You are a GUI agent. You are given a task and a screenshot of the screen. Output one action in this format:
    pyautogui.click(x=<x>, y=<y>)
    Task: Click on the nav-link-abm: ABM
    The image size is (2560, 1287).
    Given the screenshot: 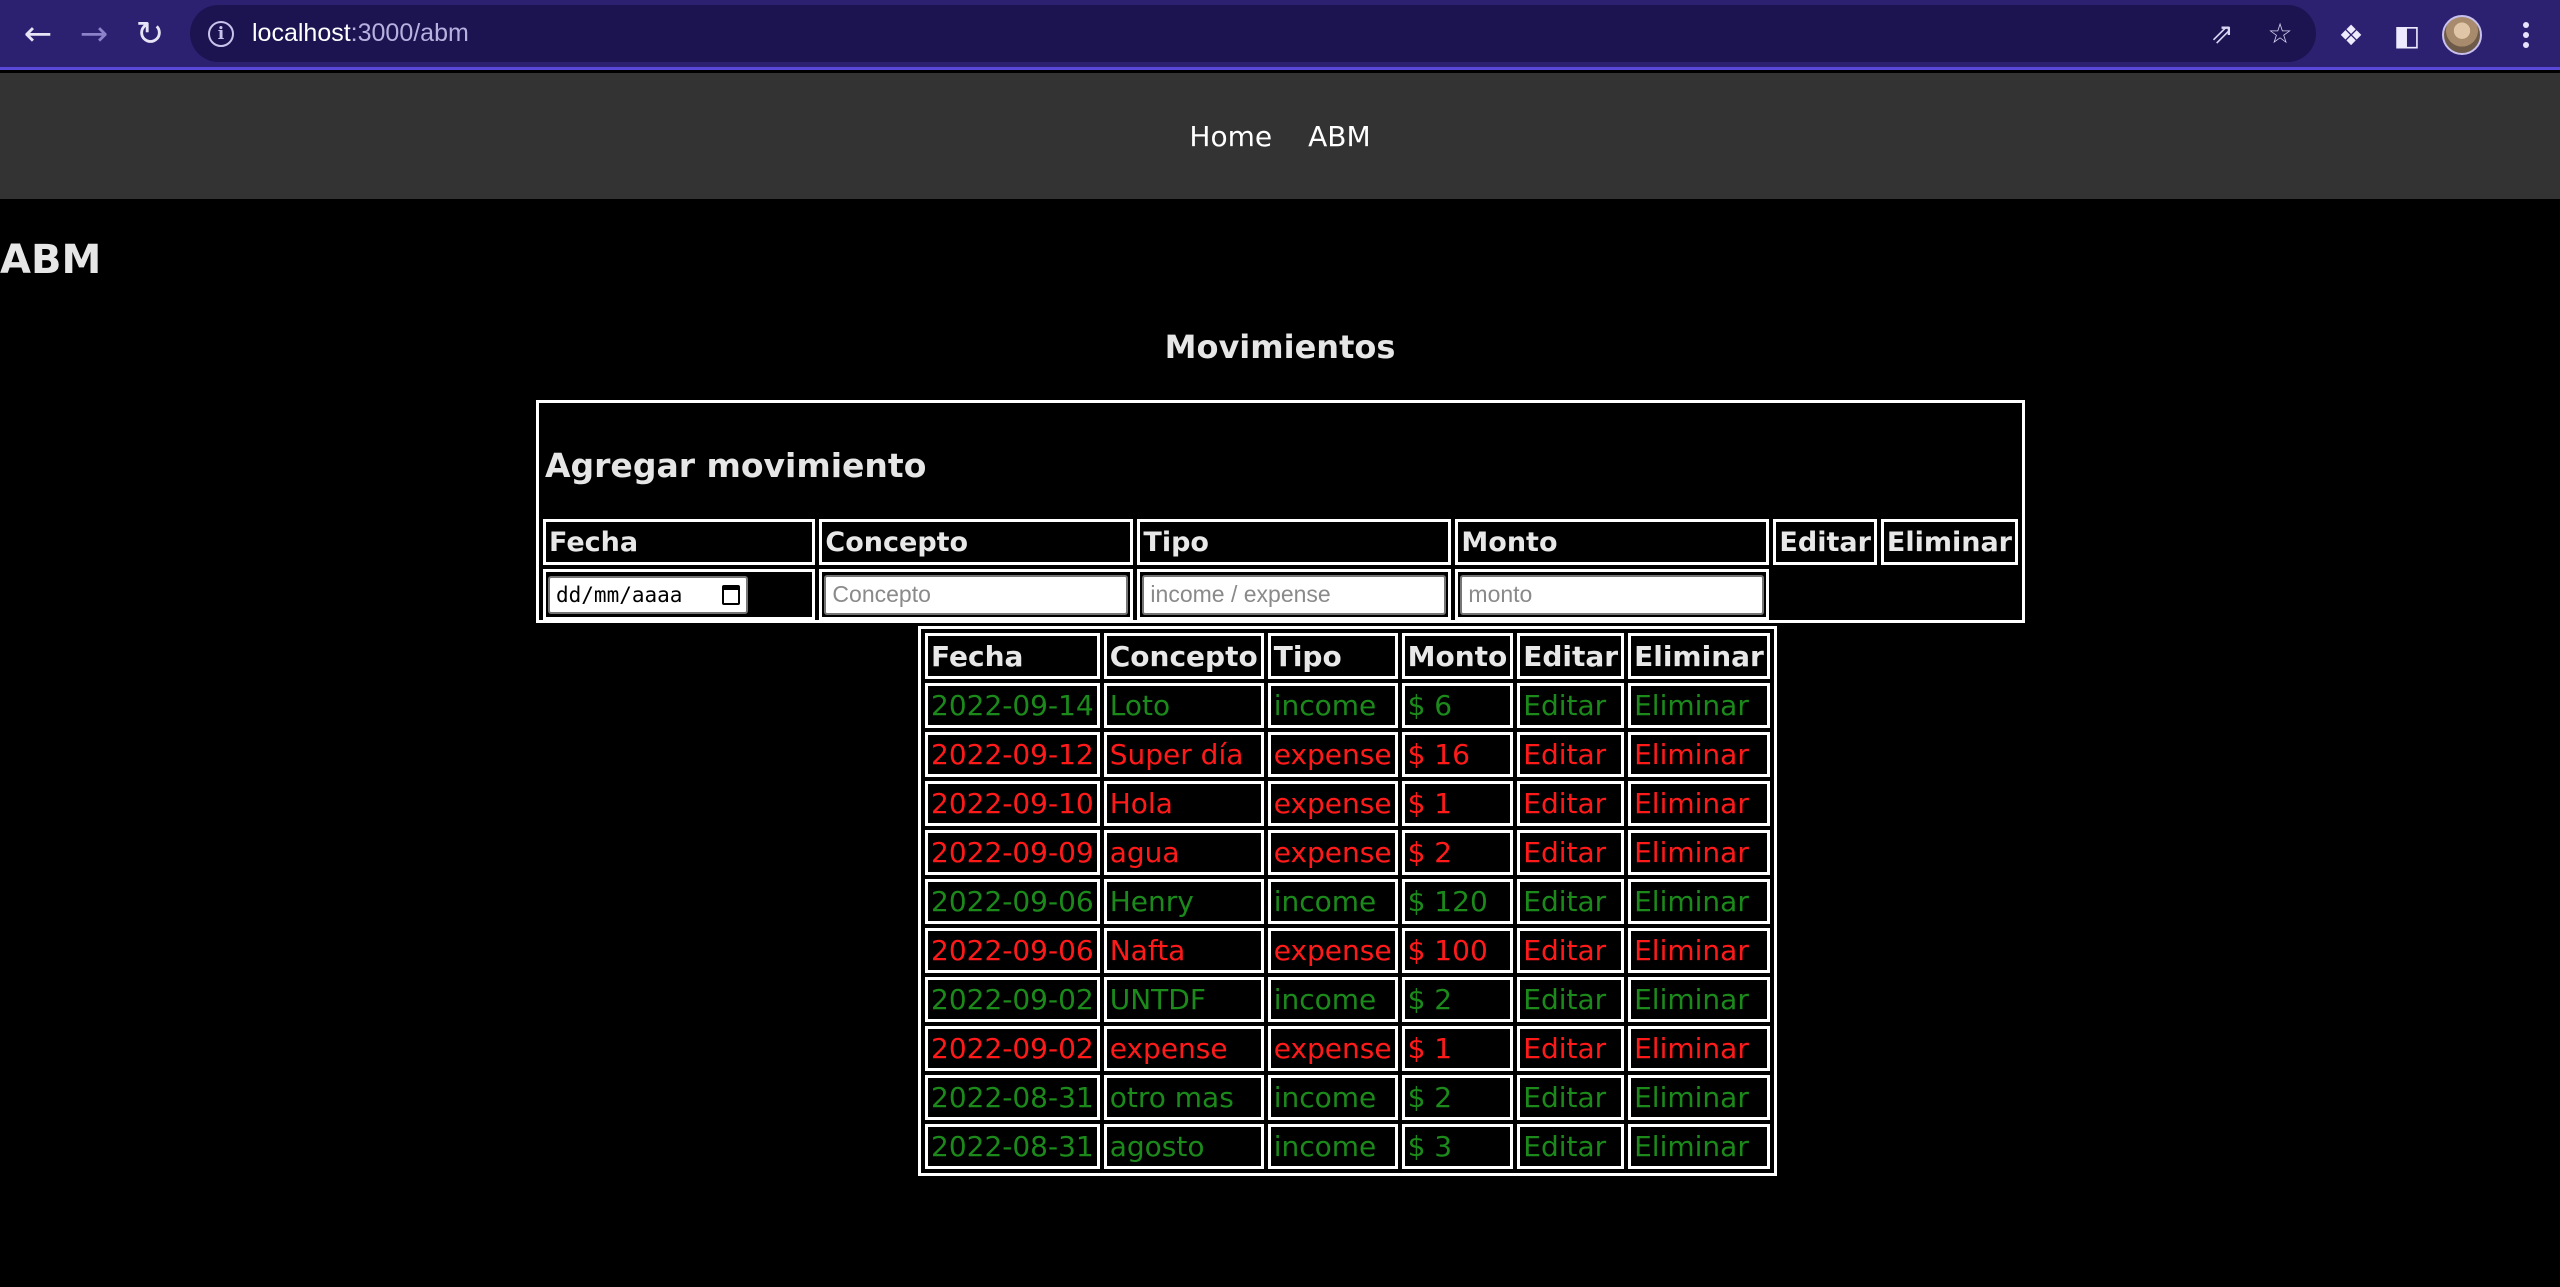 What is the action you would take?
    pyautogui.click(x=1339, y=136)
    